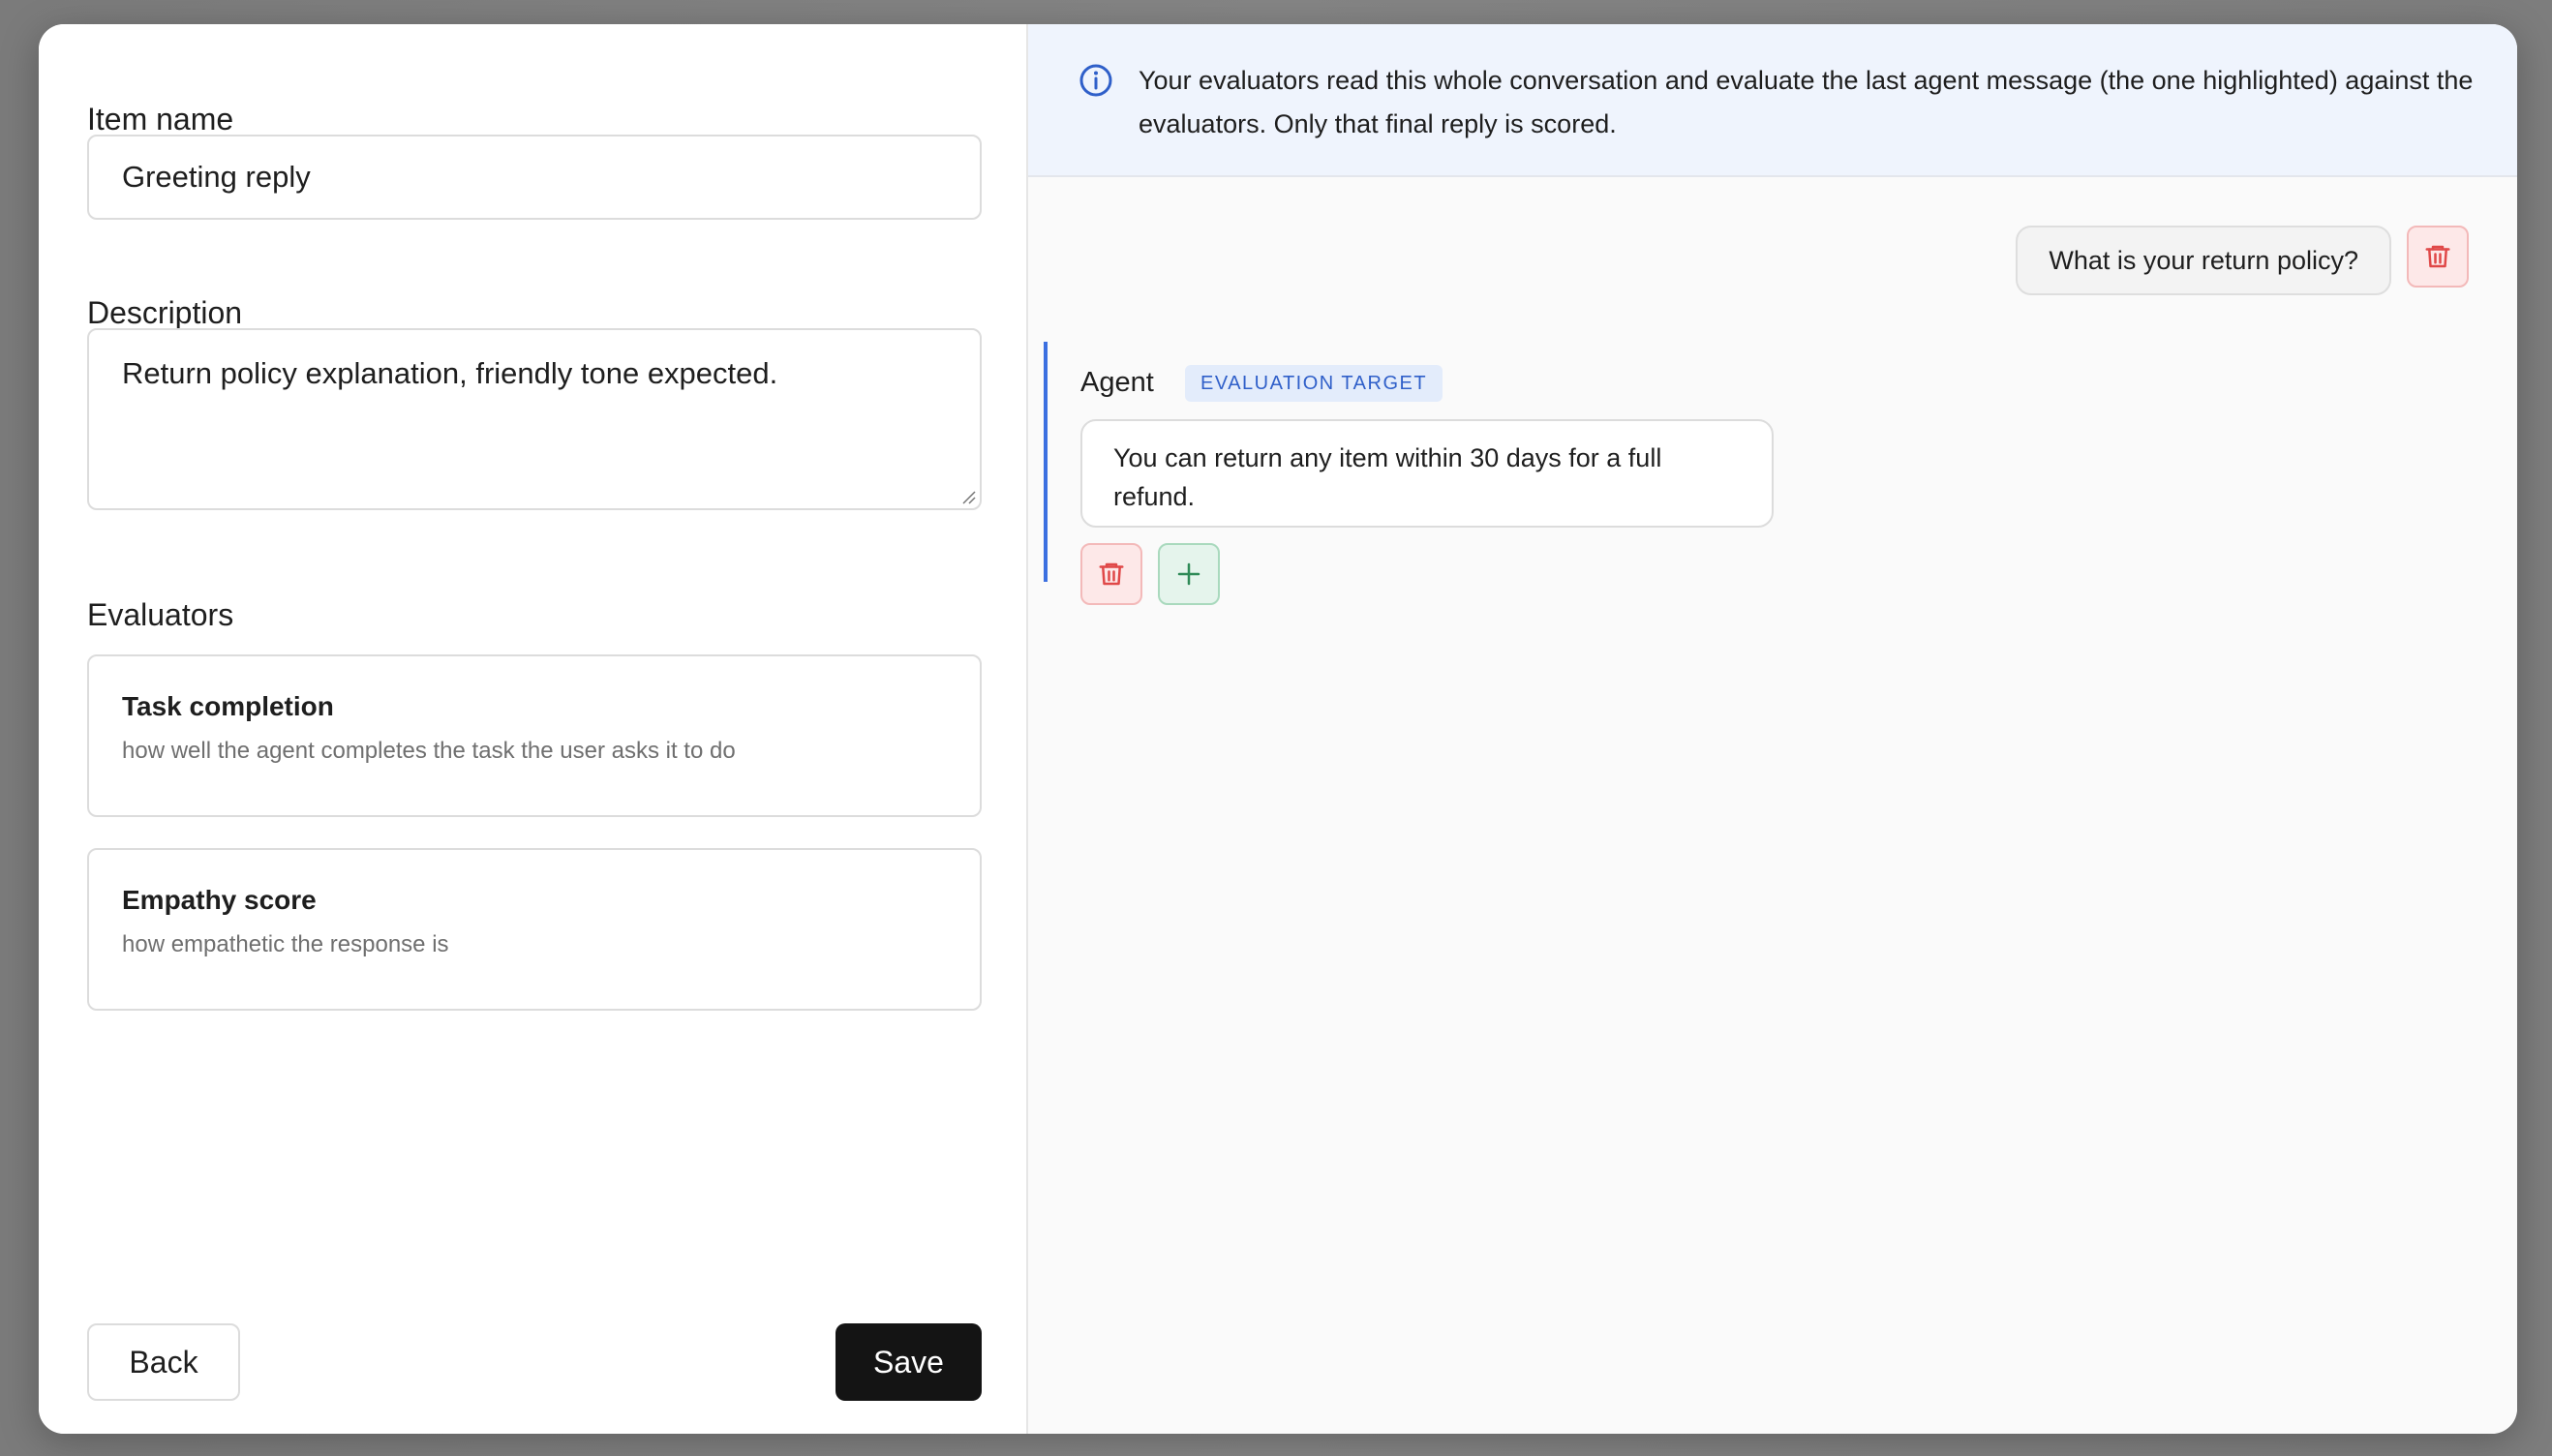 The height and width of the screenshot is (1456, 2552). I want to click on evaluator-title: Task completion, so click(228, 706).